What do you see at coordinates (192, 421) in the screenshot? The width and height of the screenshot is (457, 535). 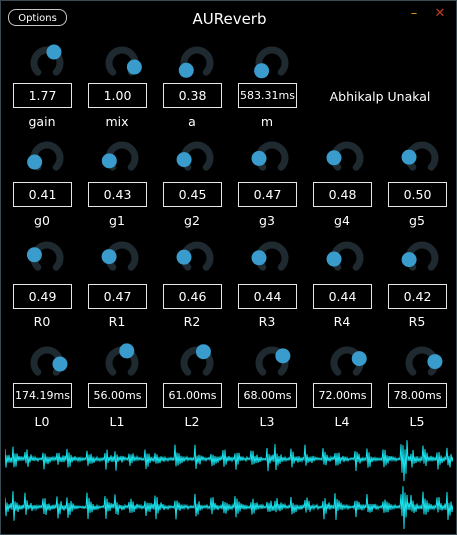 I see `param-label-l2: L2` at bounding box center [192, 421].